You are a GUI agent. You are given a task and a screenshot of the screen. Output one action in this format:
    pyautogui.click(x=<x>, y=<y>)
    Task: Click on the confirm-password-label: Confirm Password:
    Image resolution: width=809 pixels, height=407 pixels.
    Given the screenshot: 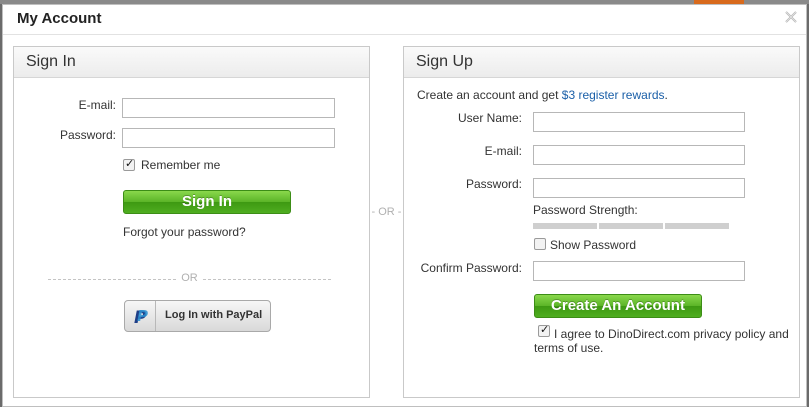 What is the action you would take?
    pyautogui.click(x=471, y=268)
    